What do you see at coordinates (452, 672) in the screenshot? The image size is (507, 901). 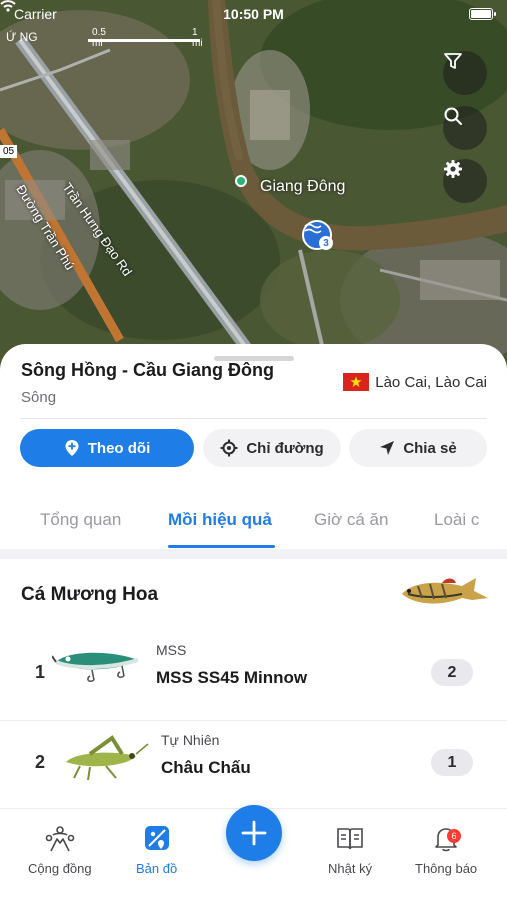 I see `bait-count-badge: 2` at bounding box center [452, 672].